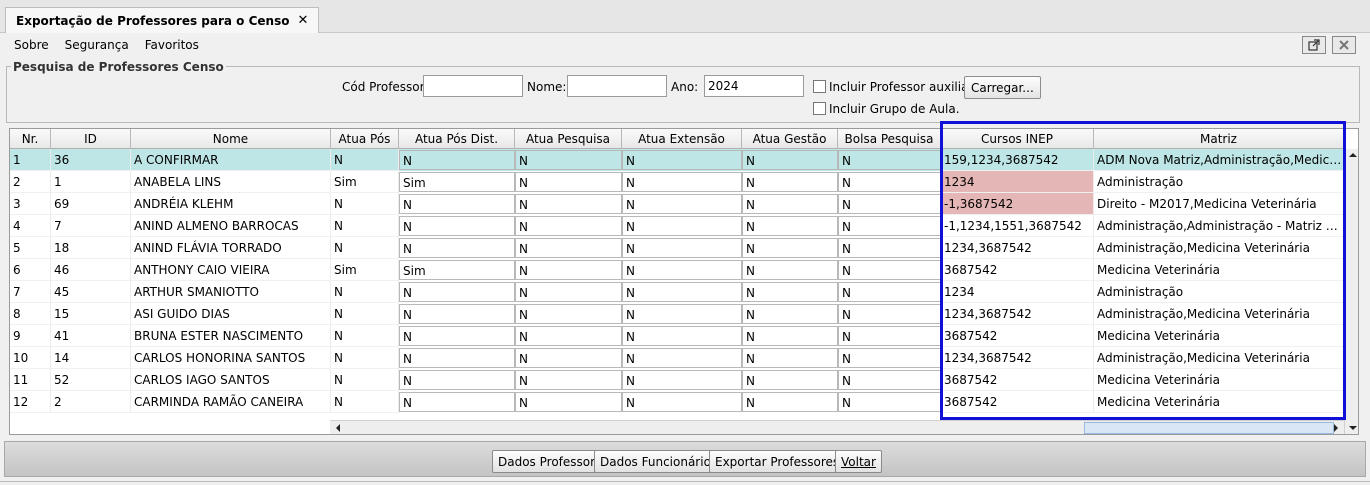  Describe the element at coordinates (1017, 160) in the screenshot. I see `cell-cursos-inep: 159,1234,3687542` at that location.